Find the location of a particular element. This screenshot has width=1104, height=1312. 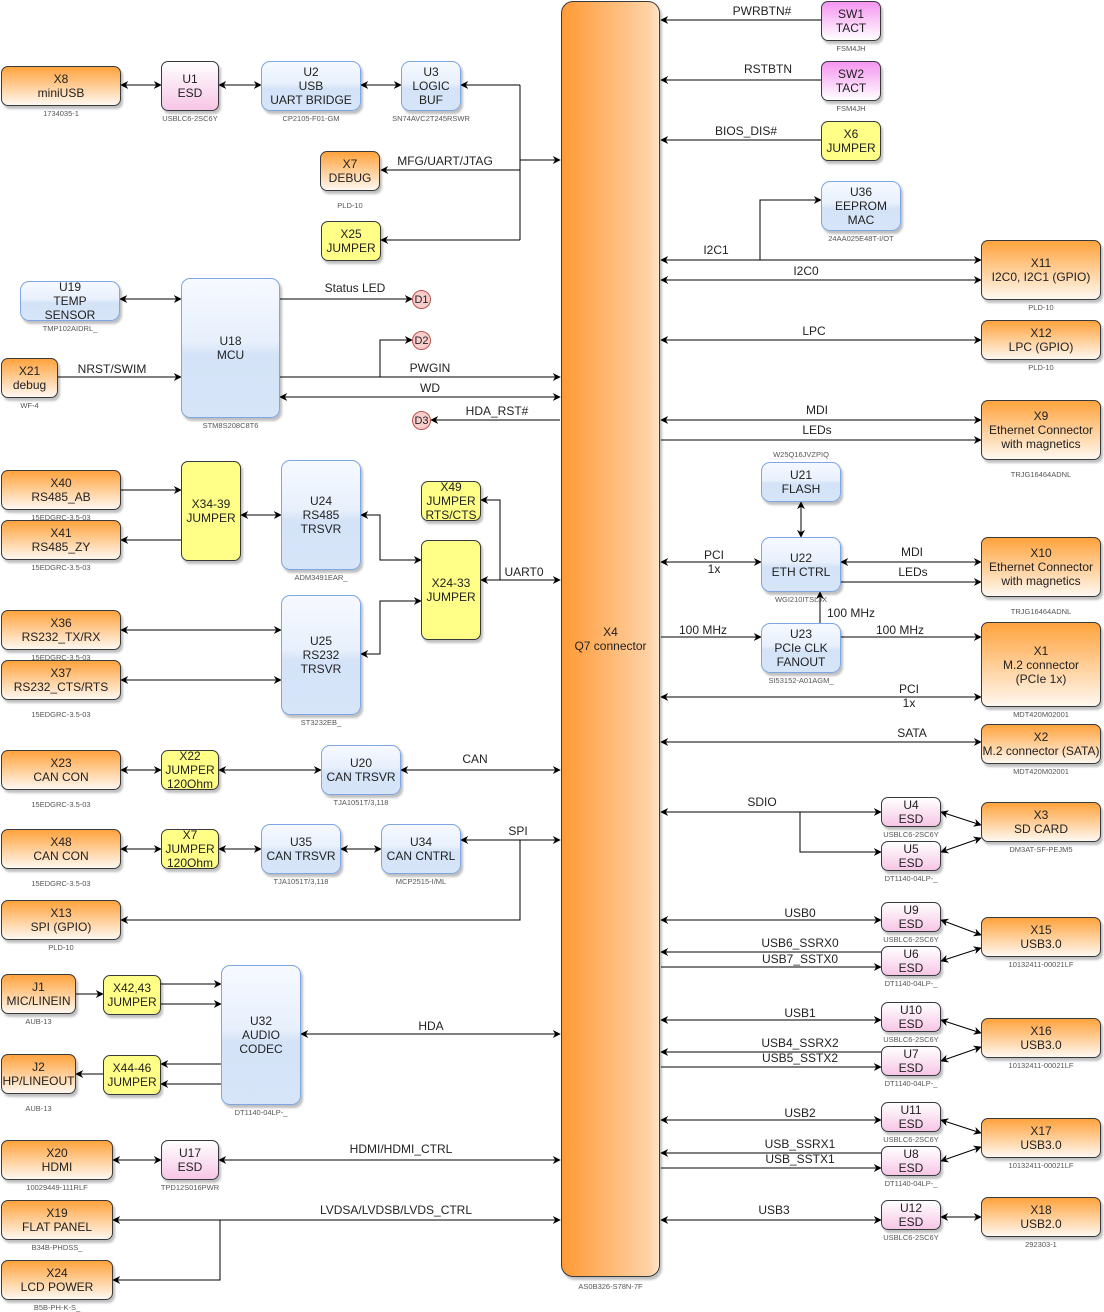

part-number: MCP2515-I/ML is located at coordinates (421, 881).